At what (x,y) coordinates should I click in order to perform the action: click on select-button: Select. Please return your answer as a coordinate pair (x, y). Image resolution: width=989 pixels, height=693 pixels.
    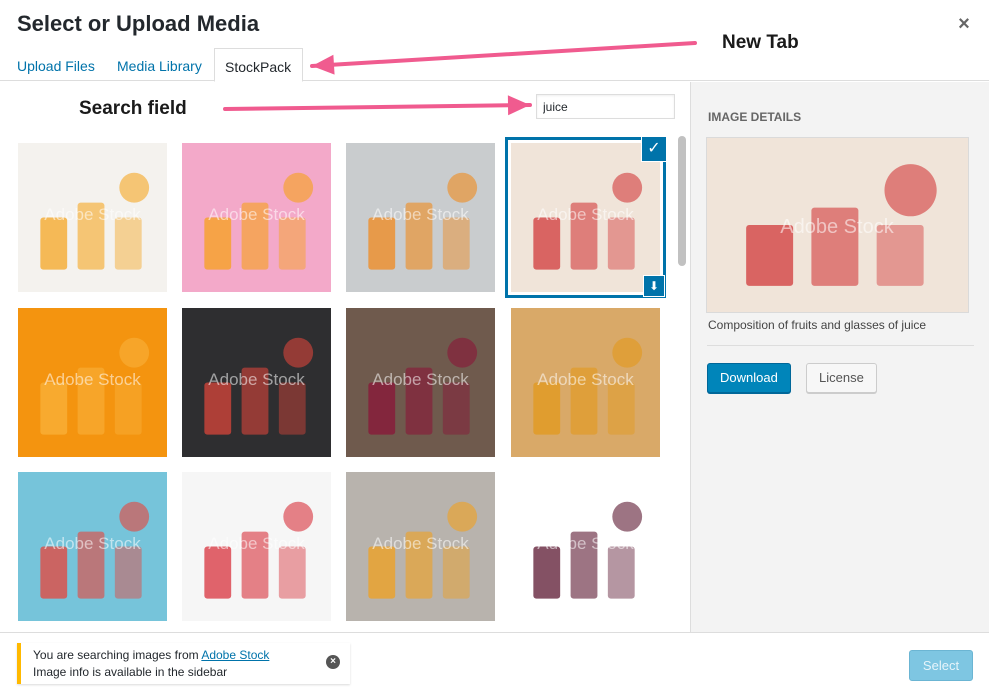
    Looking at the image, I should click on (941, 665).